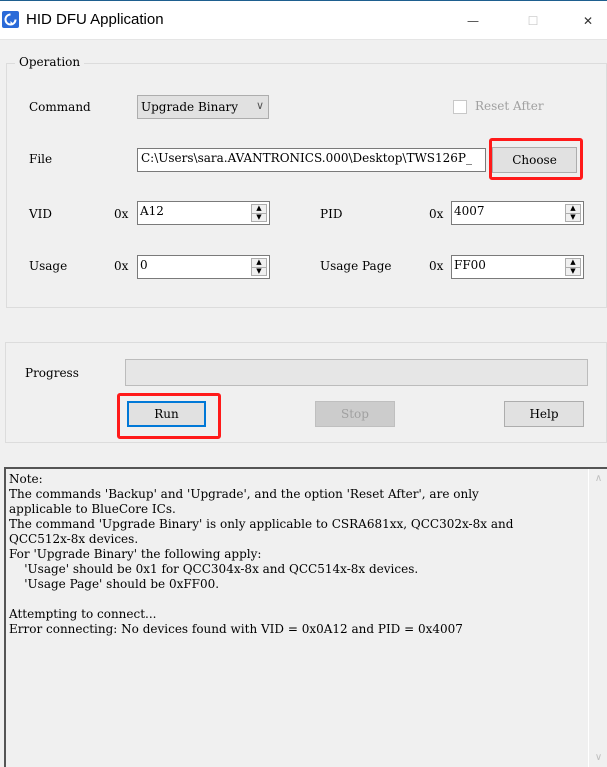 The height and width of the screenshot is (767, 607). Describe the element at coordinates (356, 266) in the screenshot. I see `usage-page-label: Usage Page` at that location.